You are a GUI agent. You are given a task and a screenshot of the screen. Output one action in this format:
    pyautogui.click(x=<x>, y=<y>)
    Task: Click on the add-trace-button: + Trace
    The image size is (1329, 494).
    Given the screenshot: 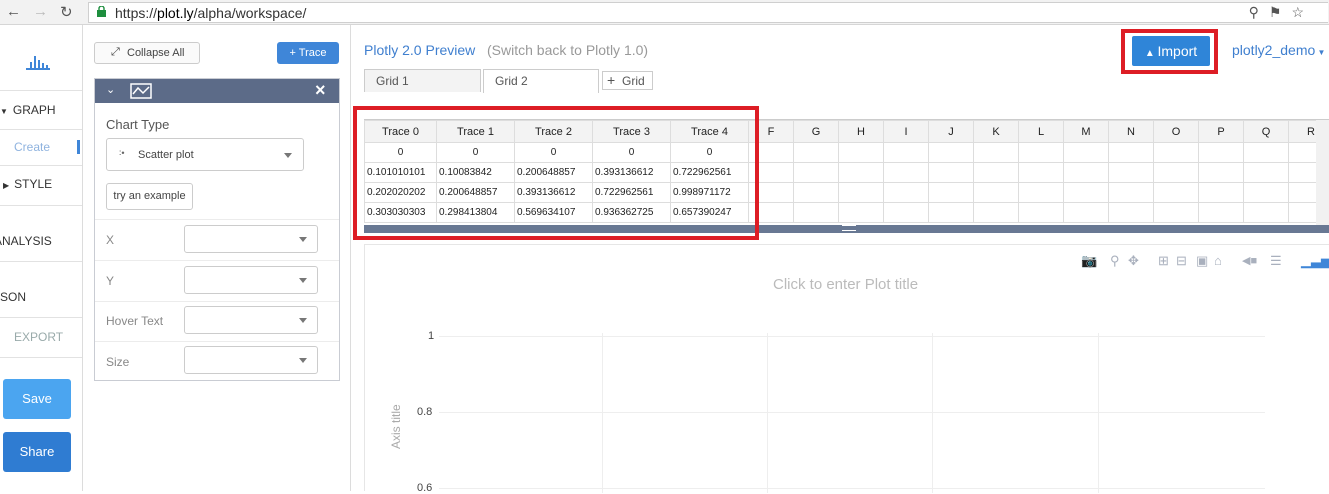 What is the action you would take?
    pyautogui.click(x=308, y=53)
    